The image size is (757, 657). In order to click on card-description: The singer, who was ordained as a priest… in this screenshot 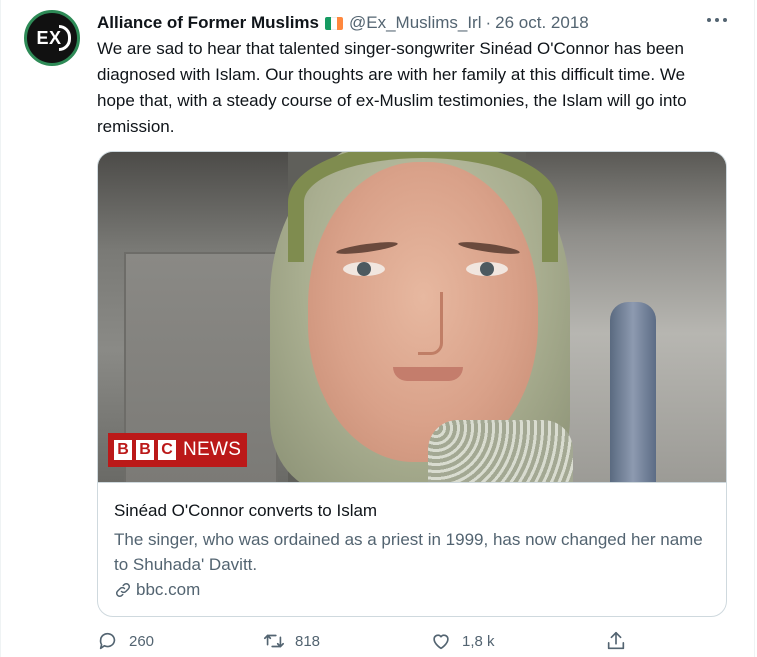, I will do `click(408, 552)`.